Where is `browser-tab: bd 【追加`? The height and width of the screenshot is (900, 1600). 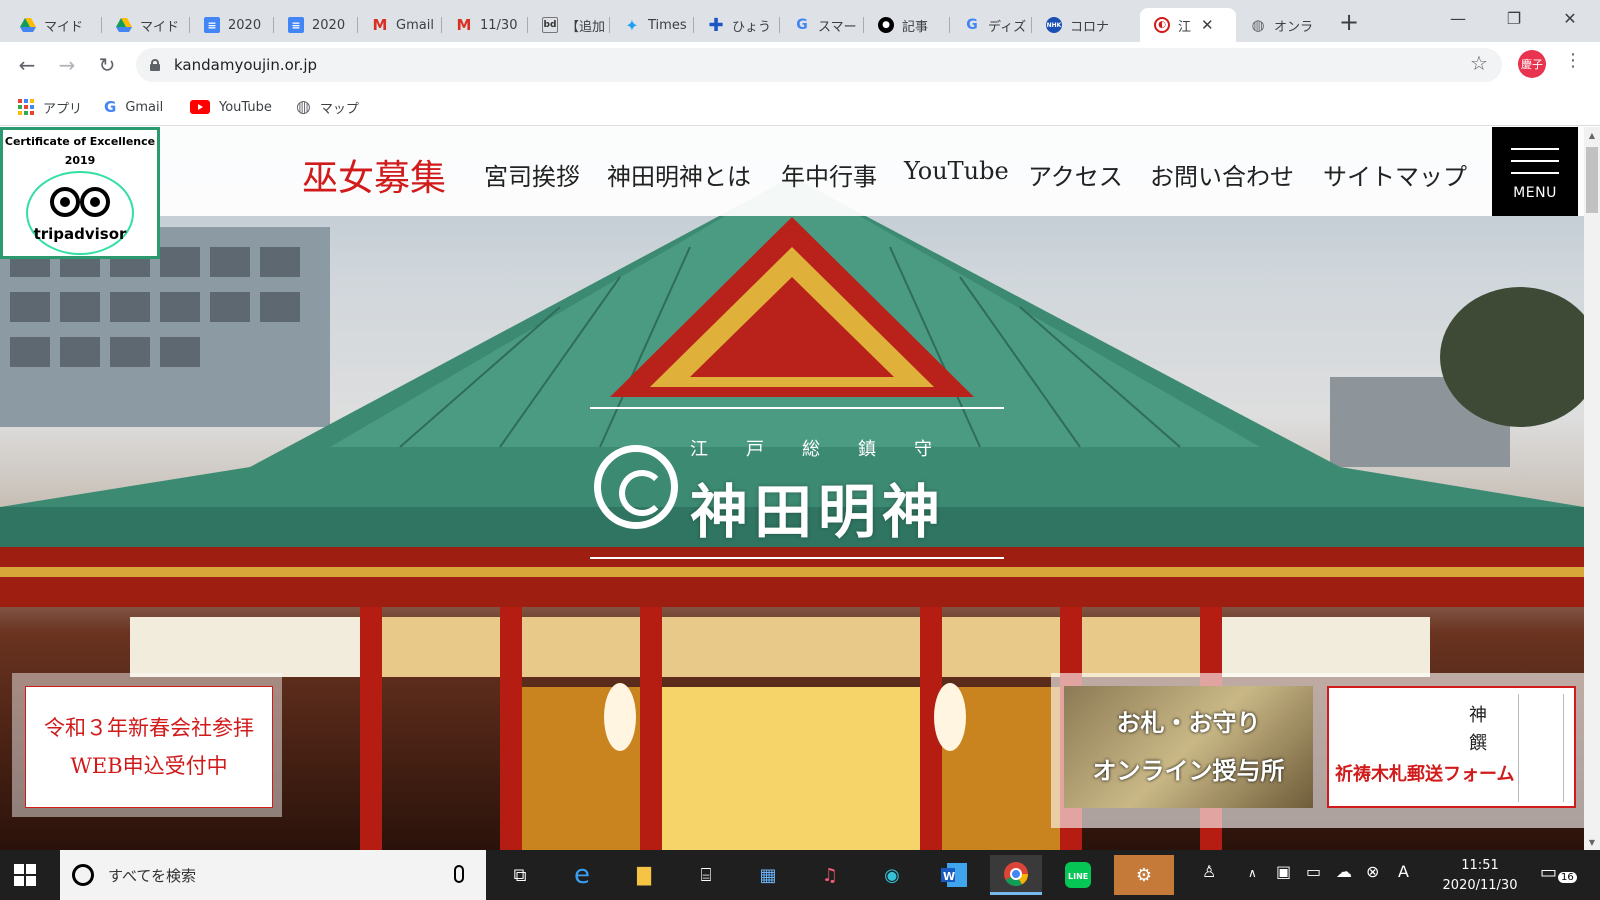
browser-tab: bd 【追加 is located at coordinates (569, 25).